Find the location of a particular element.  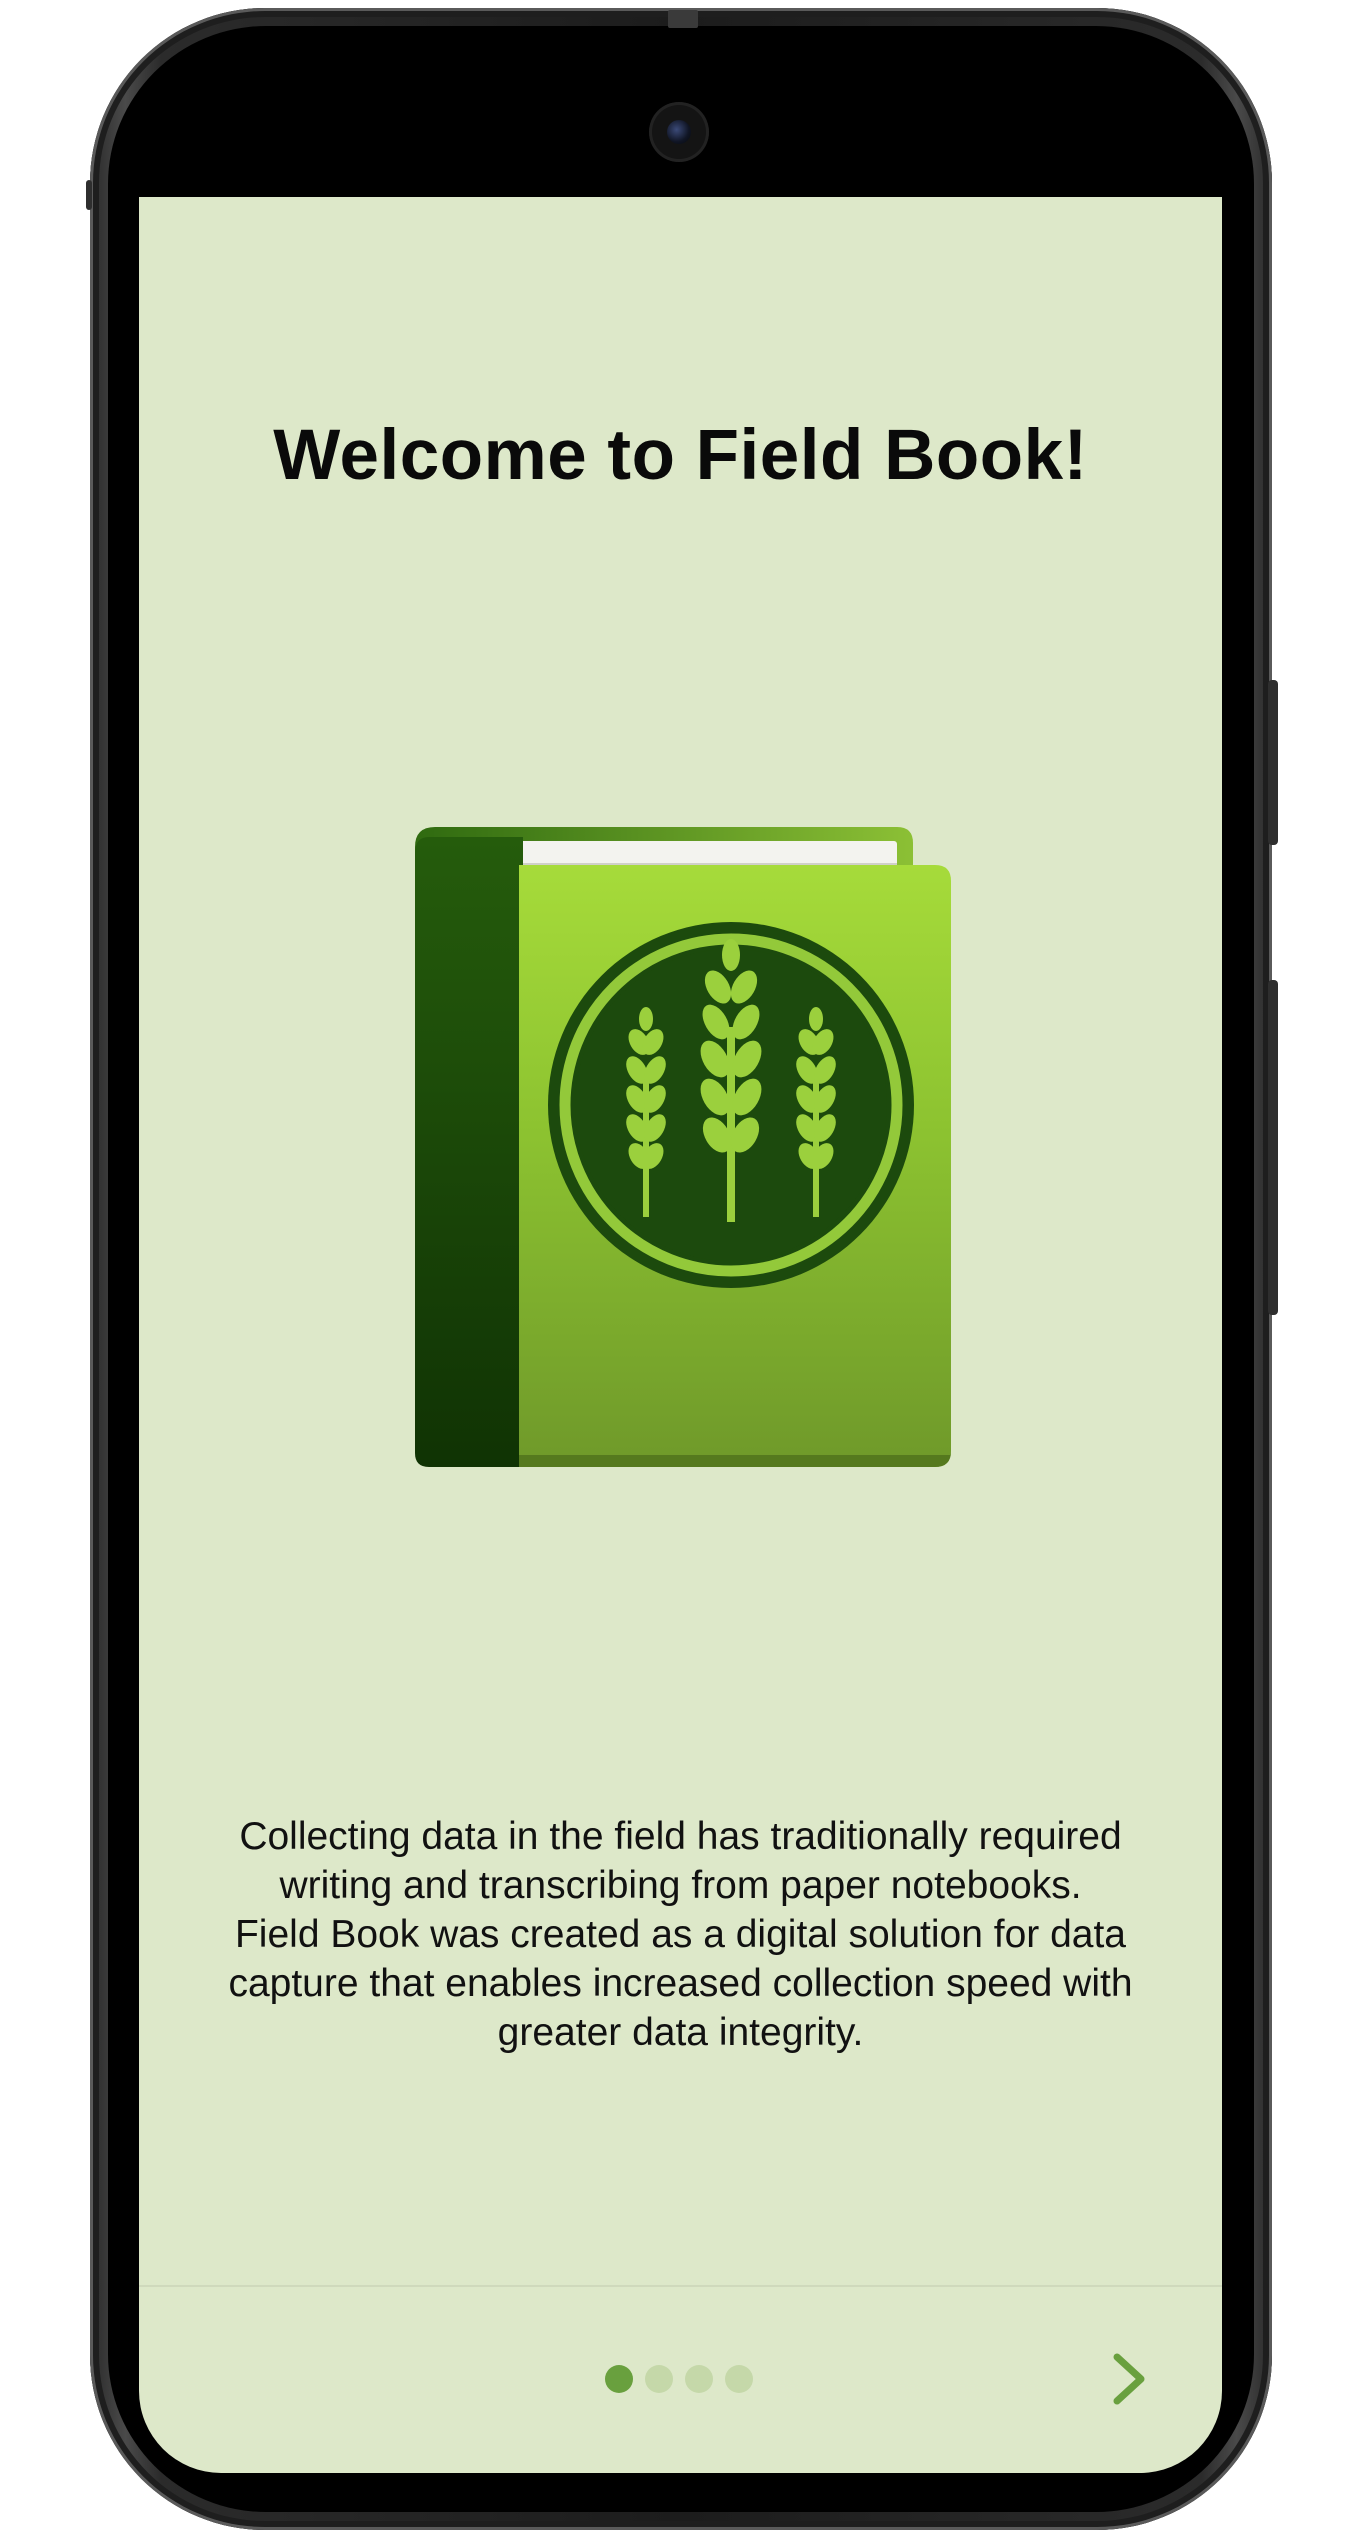

volume-button is located at coordinates (1273, 762).